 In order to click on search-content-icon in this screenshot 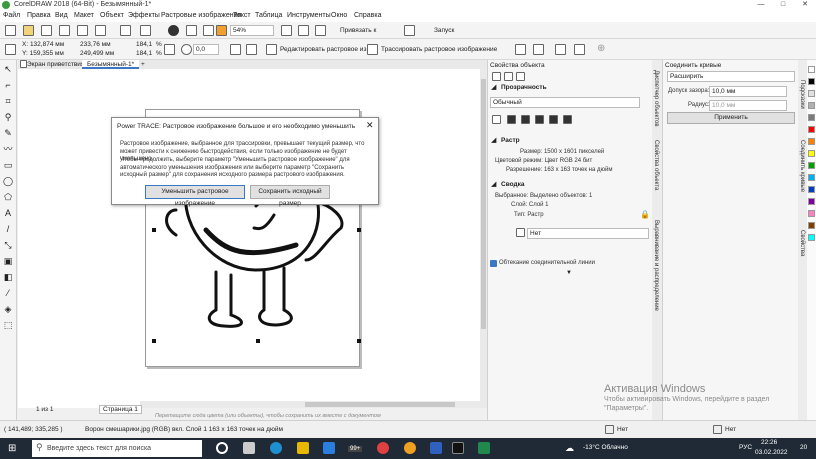, I will do `click(173, 30)`.